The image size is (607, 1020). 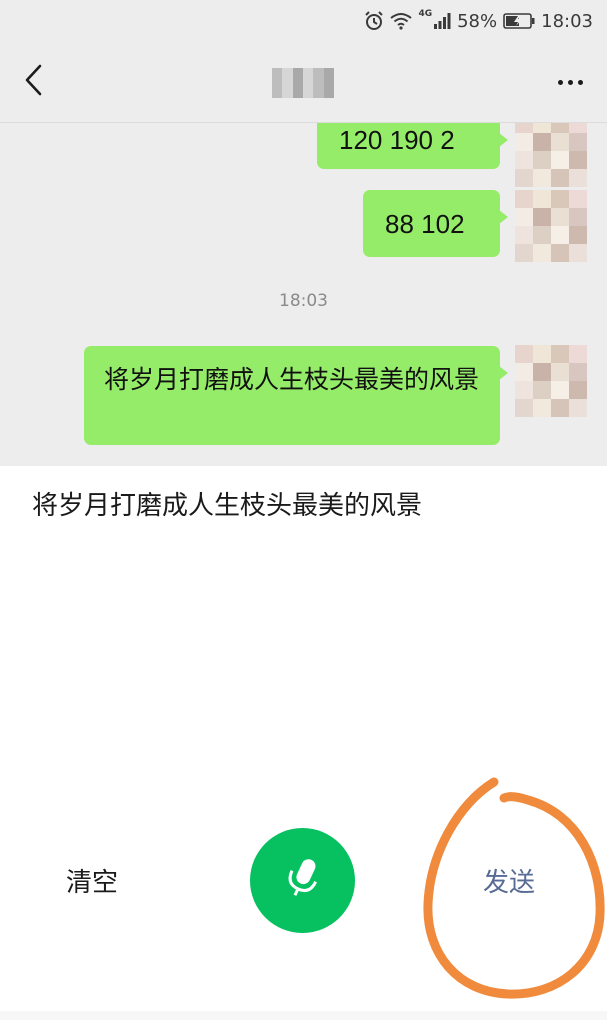 What do you see at coordinates (296, 395) in the screenshot?
I see `message-bubble: 将岁月打磨成人生枝头最美的风景` at bounding box center [296, 395].